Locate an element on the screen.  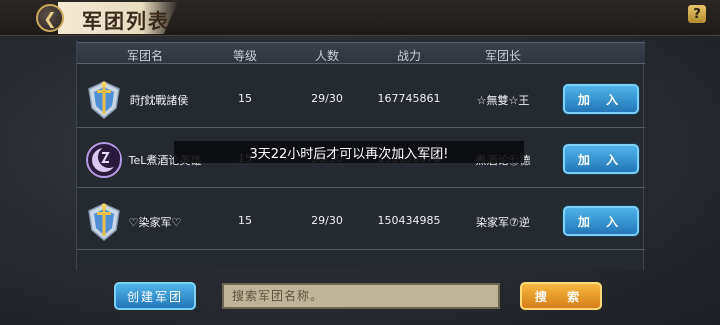
column-header-members: 人数 is located at coordinates (327, 56).